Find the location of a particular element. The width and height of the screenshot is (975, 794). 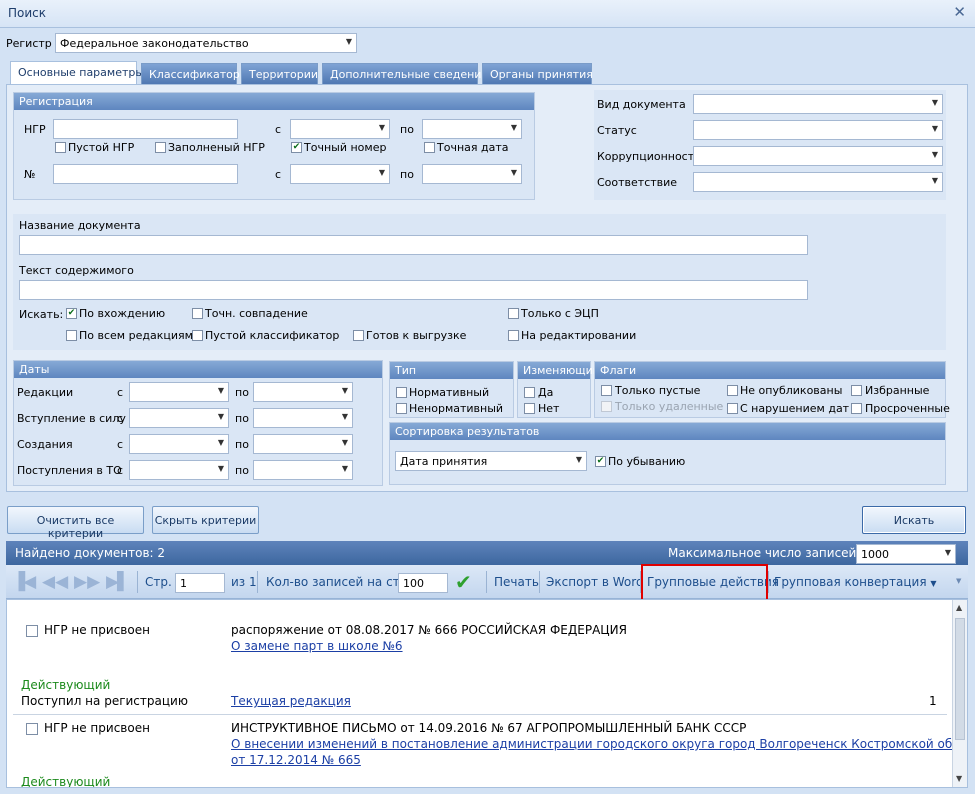

ready-export-checkbox is located at coordinates (358, 335).